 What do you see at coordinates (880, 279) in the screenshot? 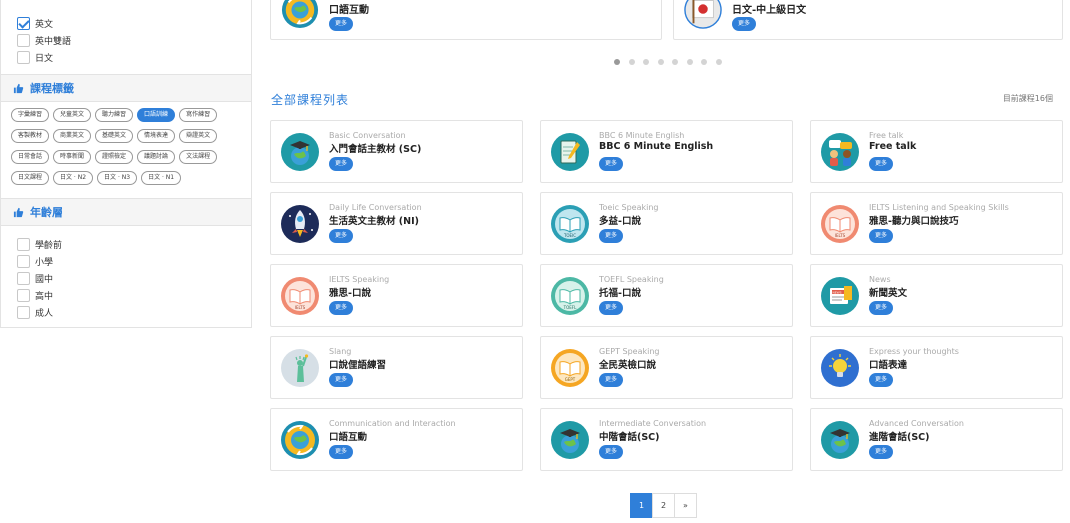
I see `course-english-name: News` at bounding box center [880, 279].